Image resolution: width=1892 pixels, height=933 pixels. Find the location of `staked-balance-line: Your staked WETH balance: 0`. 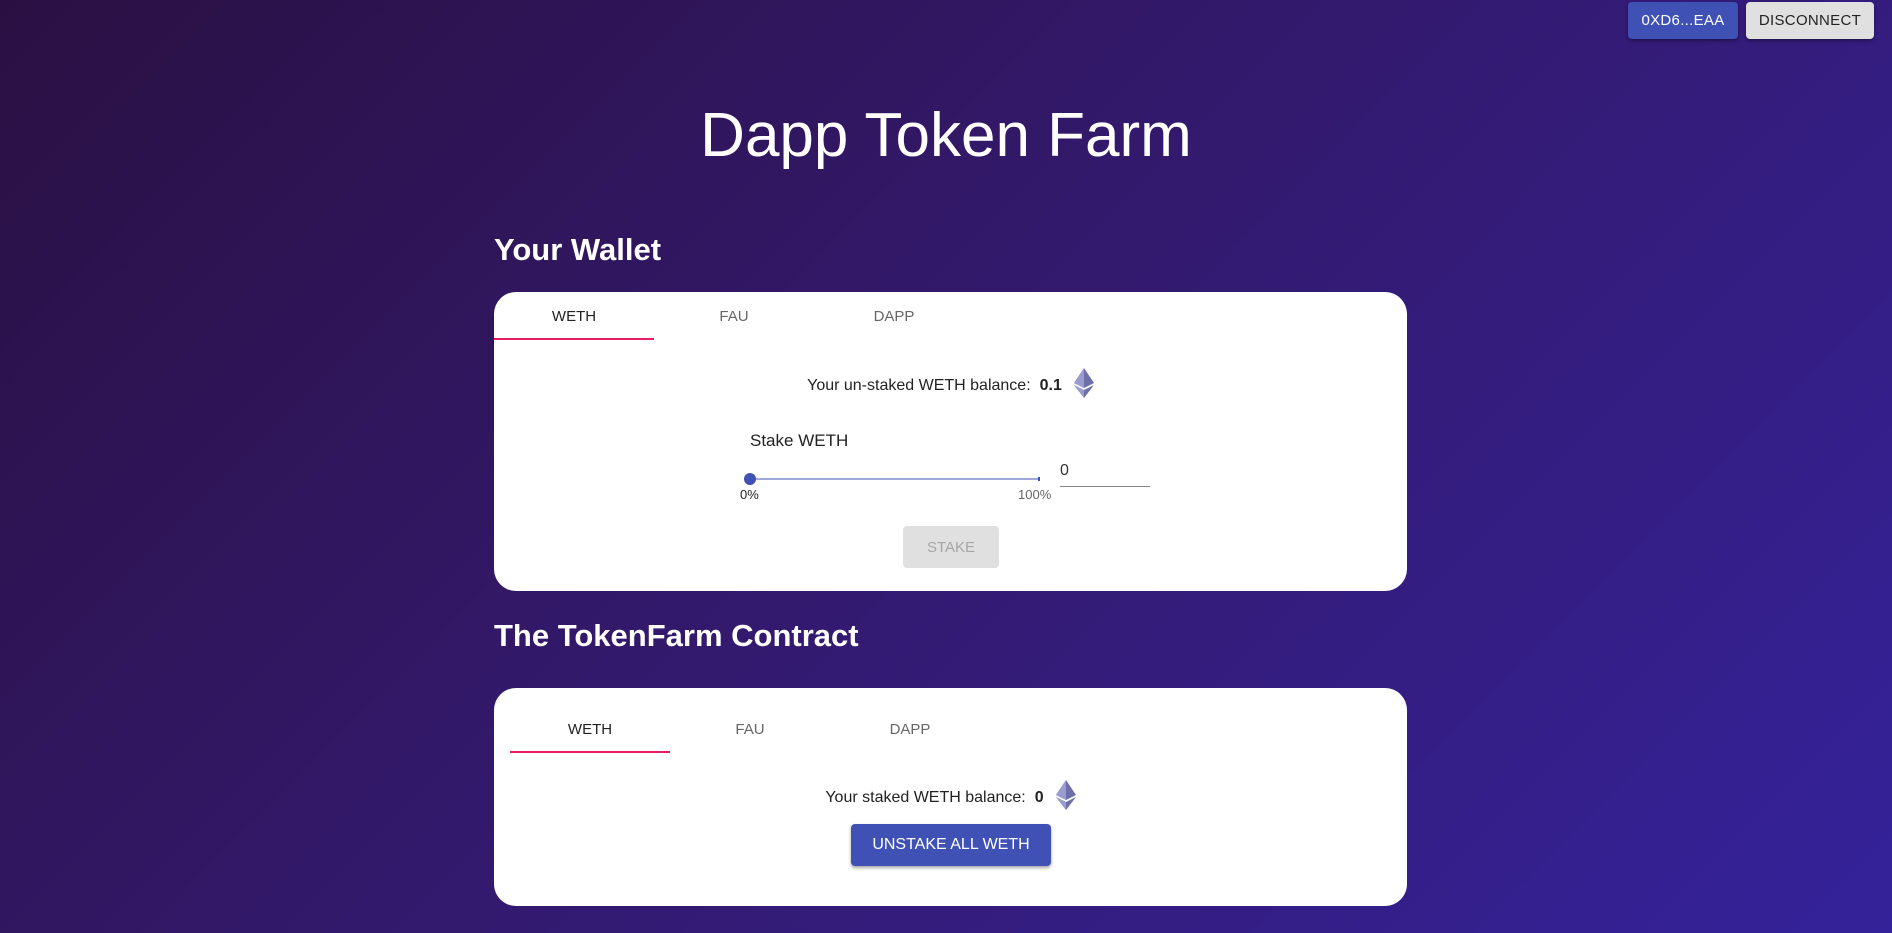

staked-balance-line: Your staked WETH balance: 0 is located at coordinates (950, 797).